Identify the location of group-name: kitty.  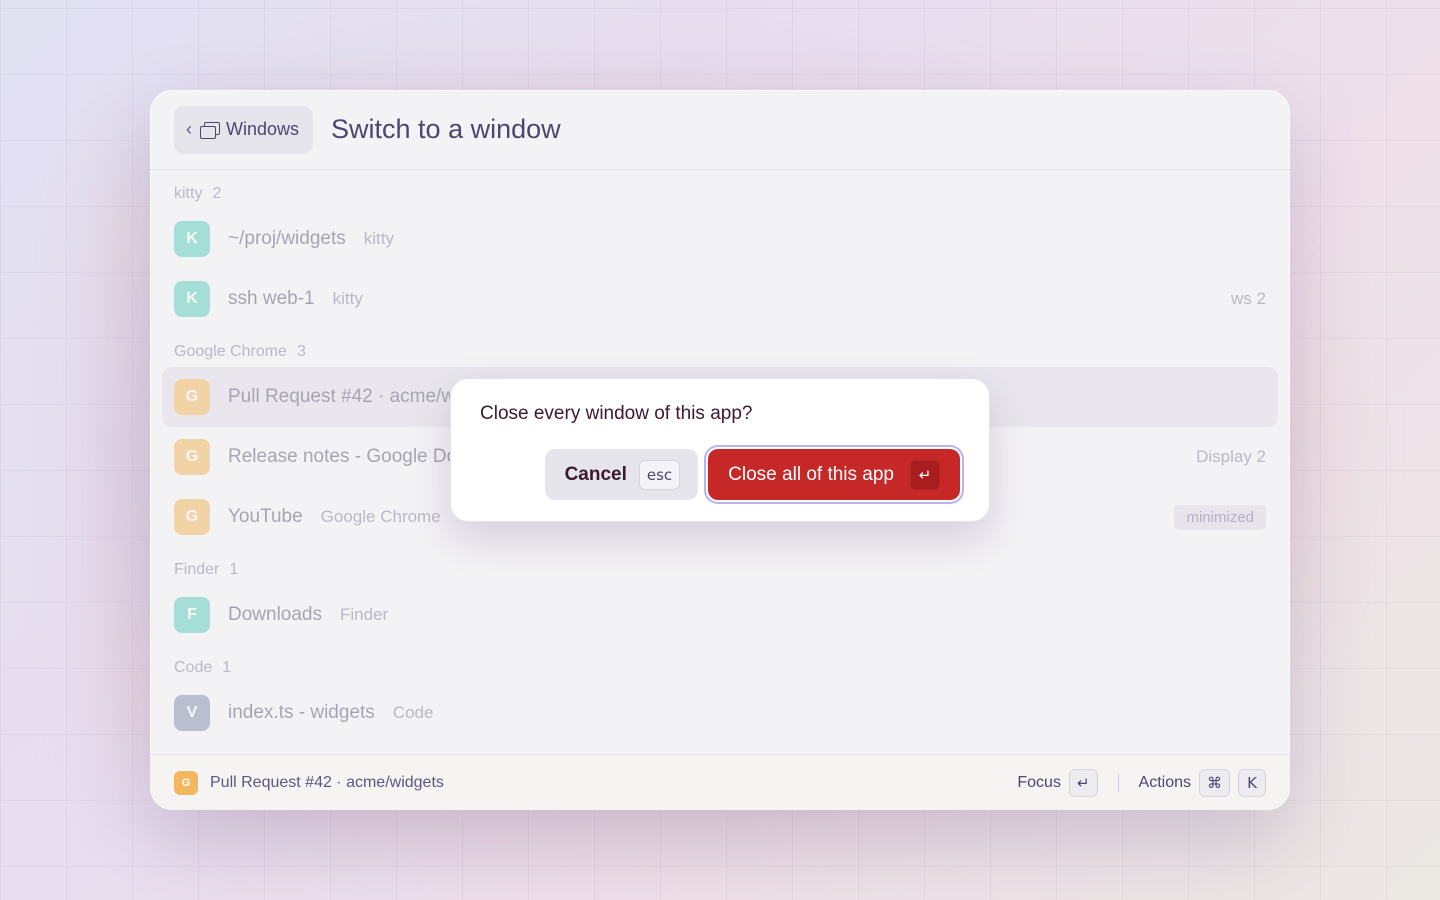
(188, 193).